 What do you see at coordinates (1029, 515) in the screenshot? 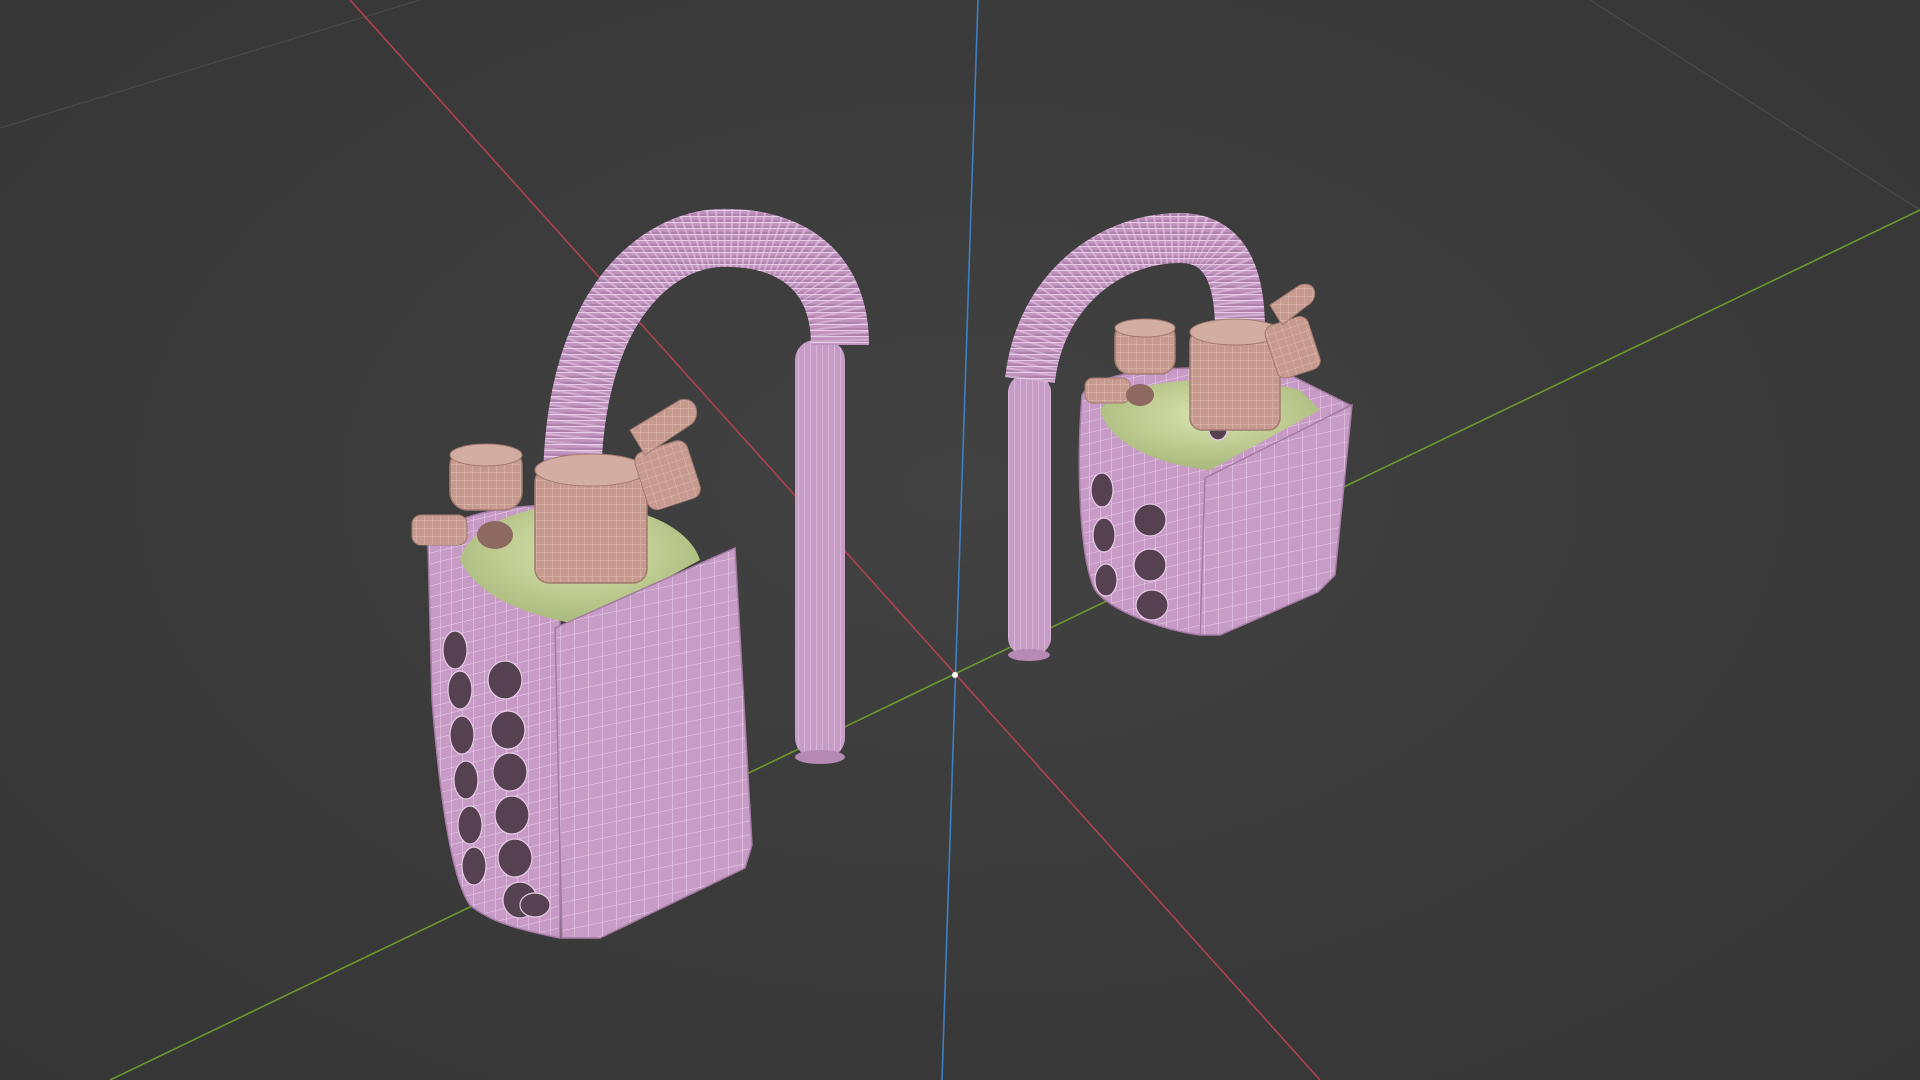
I see `tank-small-pipe` at bounding box center [1029, 515].